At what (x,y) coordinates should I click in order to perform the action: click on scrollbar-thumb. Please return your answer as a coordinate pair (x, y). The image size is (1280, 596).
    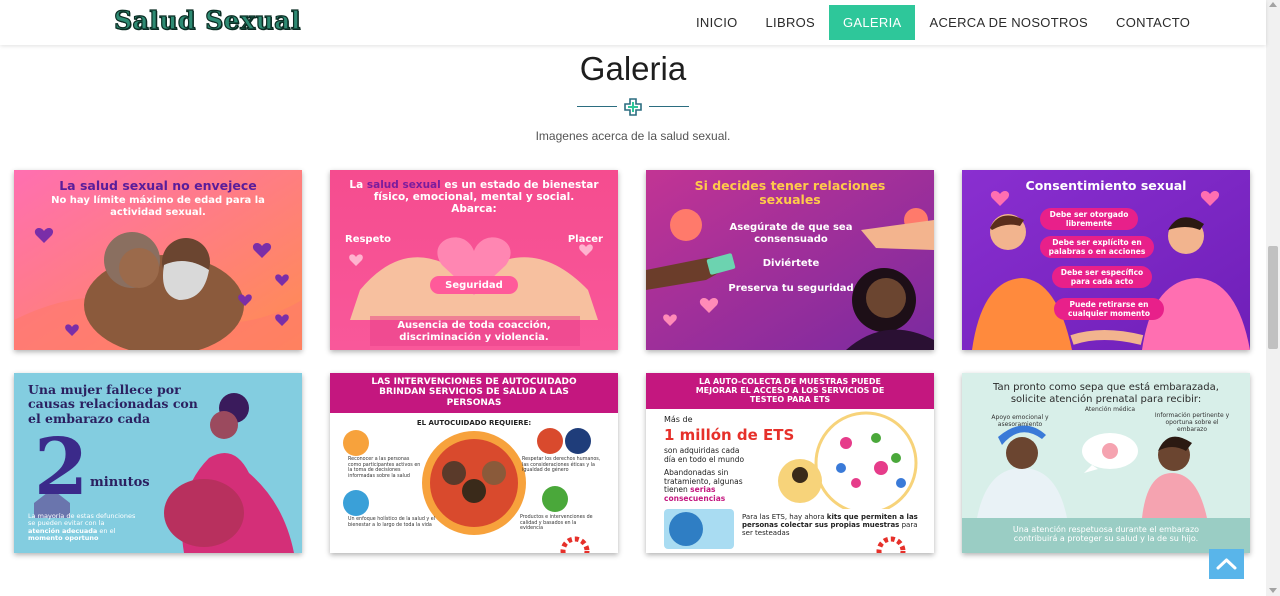
    Looking at the image, I should click on (1273, 297).